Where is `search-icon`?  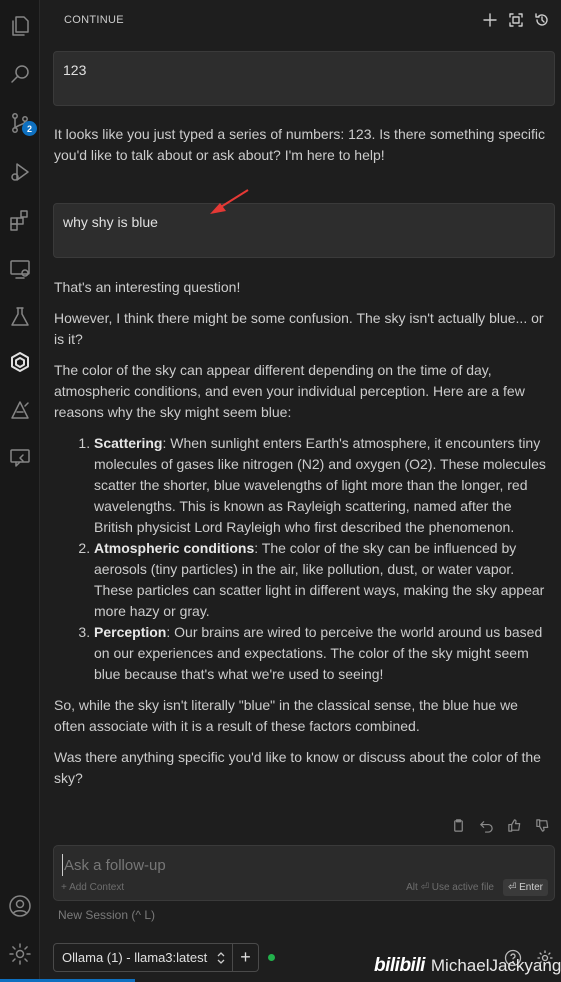 search-icon is located at coordinates (20, 74).